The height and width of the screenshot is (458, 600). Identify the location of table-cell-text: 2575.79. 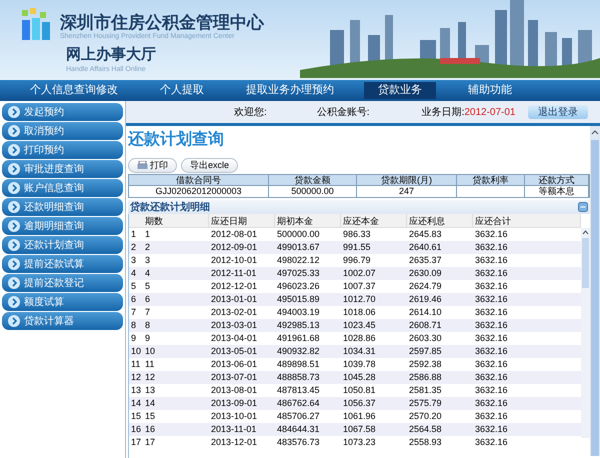
(425, 403).